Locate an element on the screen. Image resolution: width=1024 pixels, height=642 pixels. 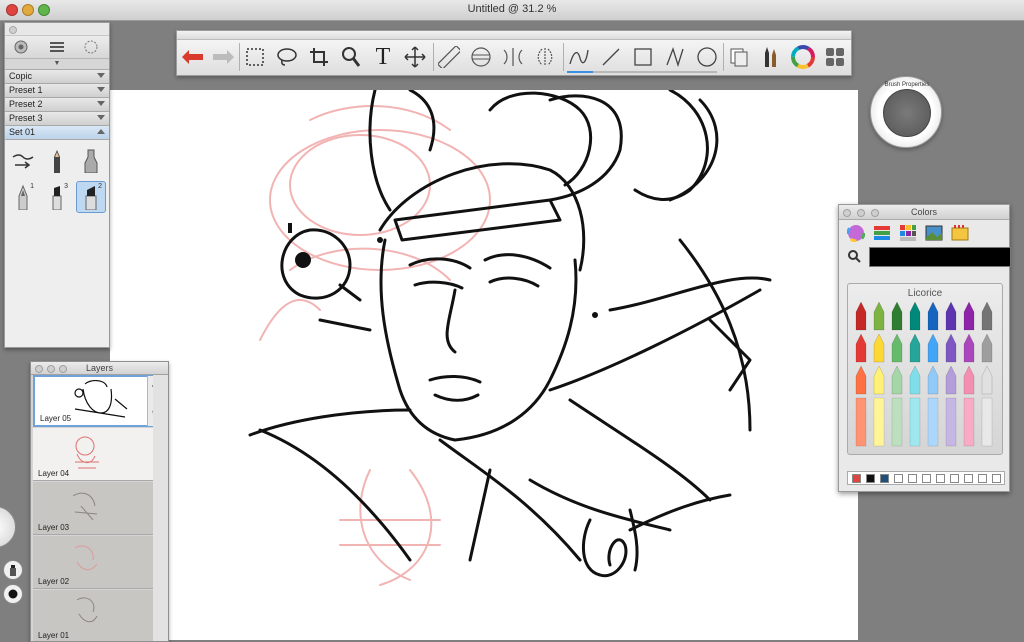
image-palette-mode-icon is located at coordinates (934, 233).